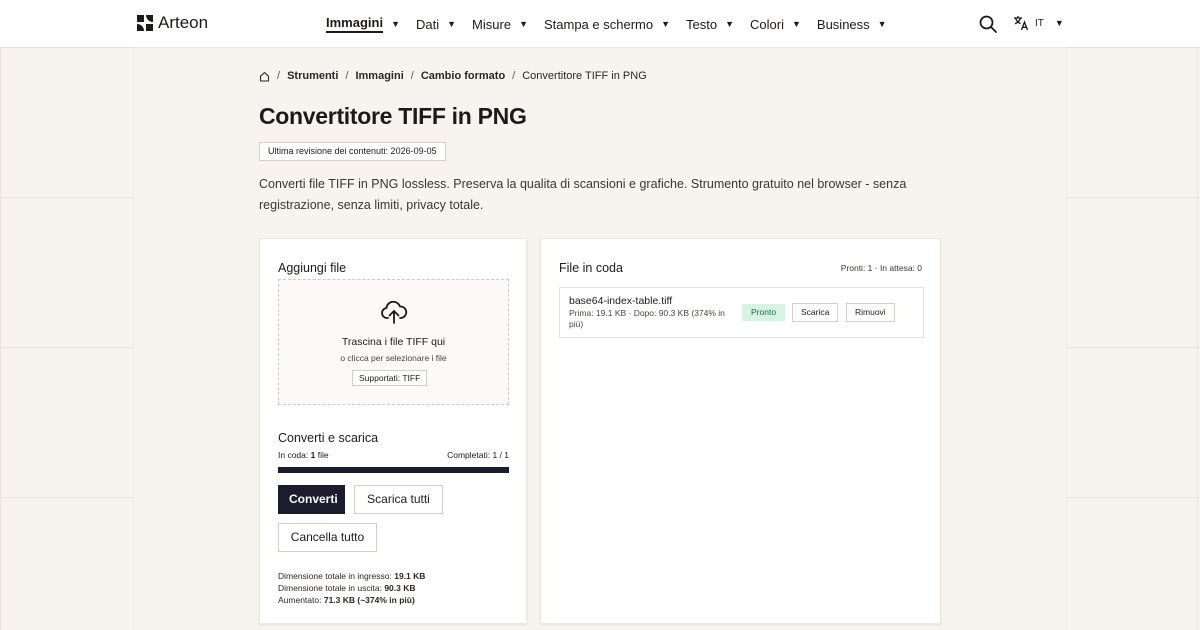 This screenshot has height=630, width=1200. What do you see at coordinates (311, 499) in the screenshot?
I see `convert-button: Converti` at bounding box center [311, 499].